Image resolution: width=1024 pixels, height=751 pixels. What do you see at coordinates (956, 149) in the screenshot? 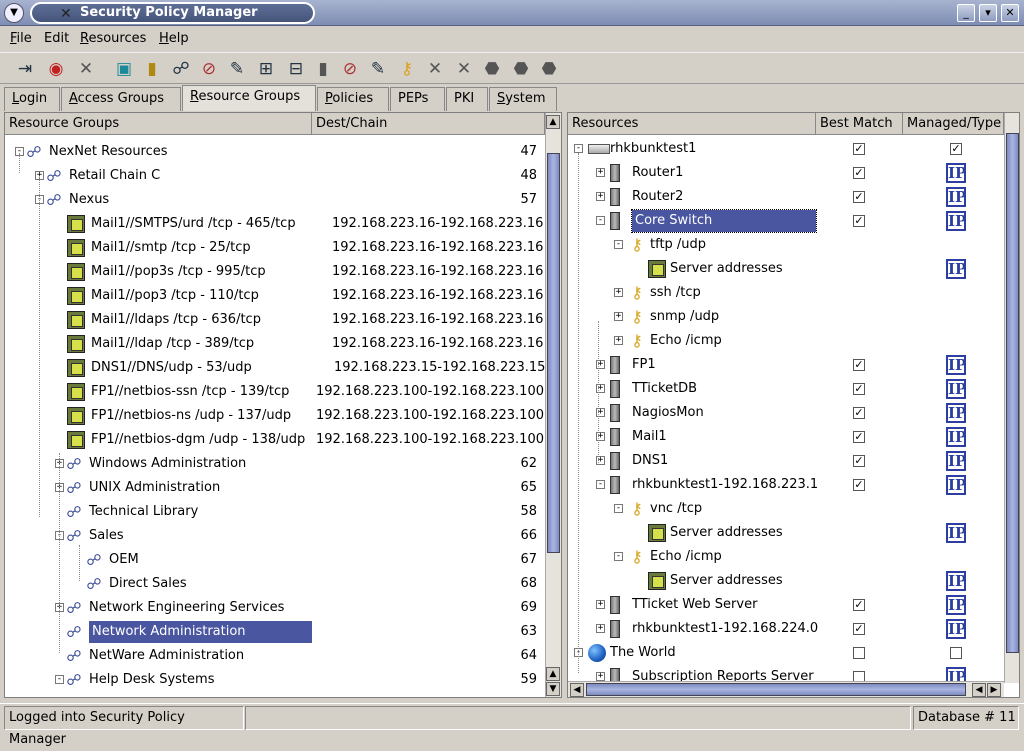
I see `managed-checkbox: ✓` at bounding box center [956, 149].